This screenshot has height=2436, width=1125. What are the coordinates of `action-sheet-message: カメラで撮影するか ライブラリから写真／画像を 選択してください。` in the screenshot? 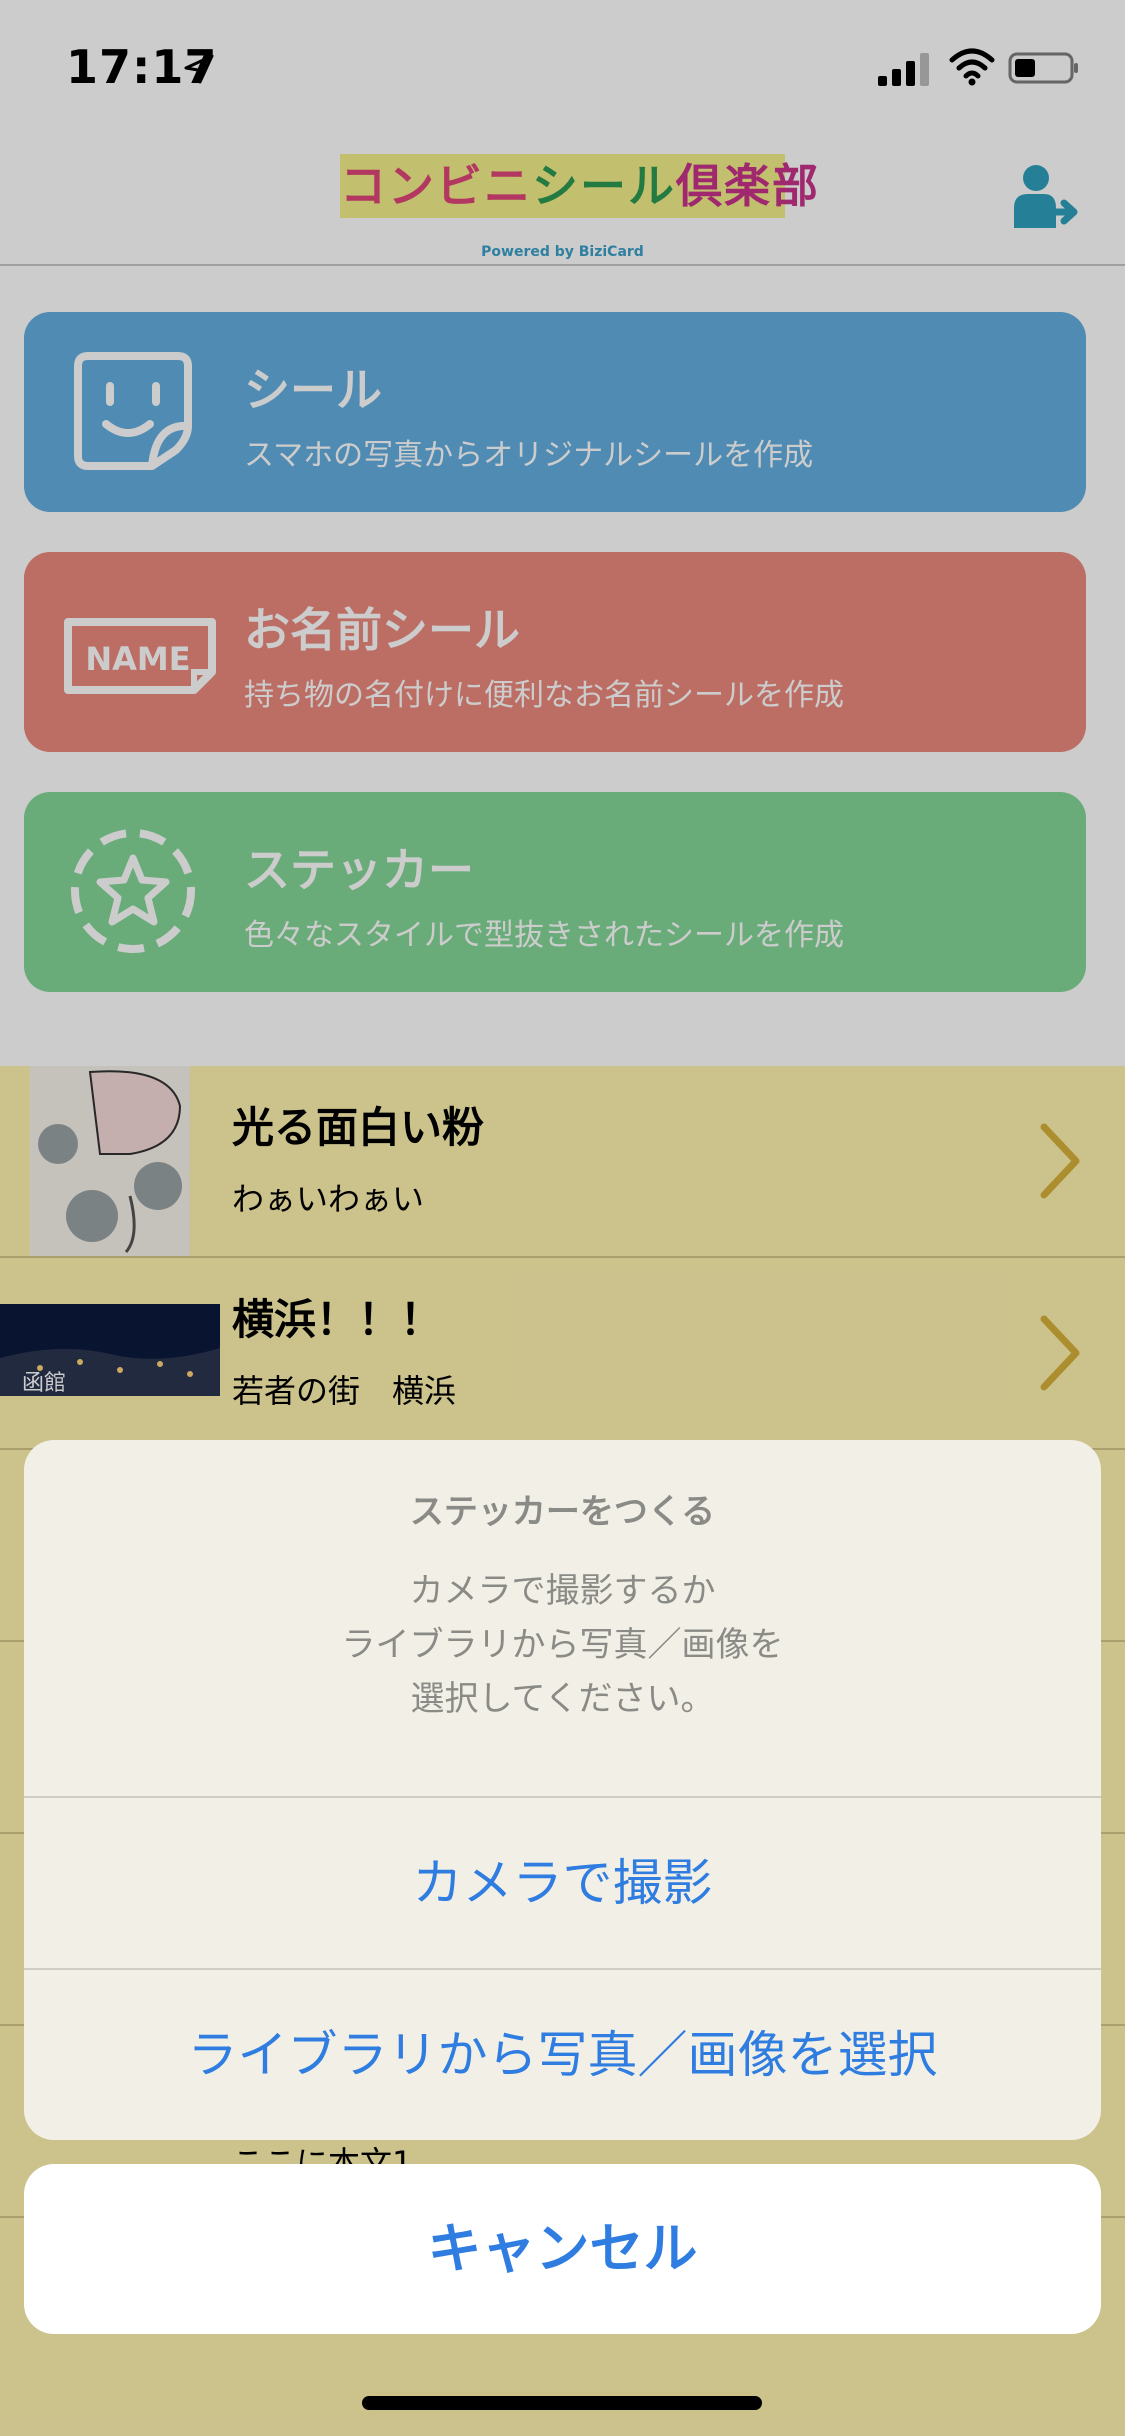 It's located at (562, 1645).